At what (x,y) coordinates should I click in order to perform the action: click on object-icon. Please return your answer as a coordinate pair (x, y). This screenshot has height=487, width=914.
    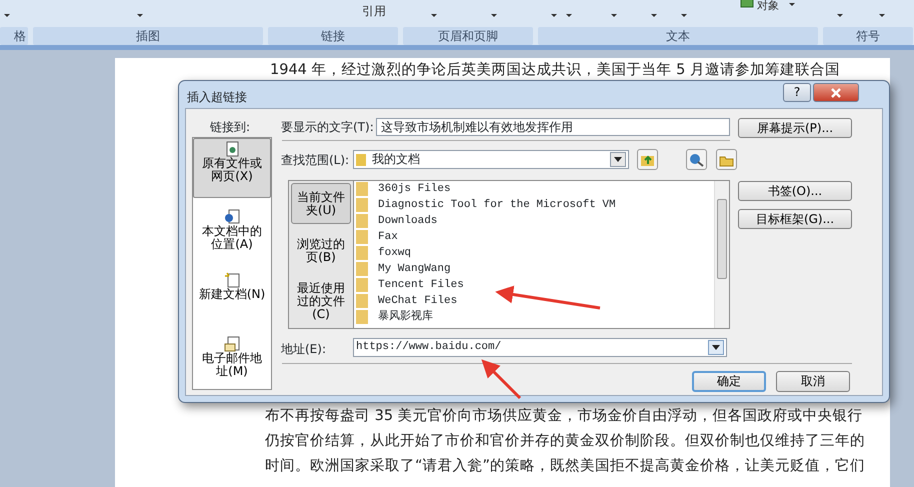
    Looking at the image, I should click on (747, 4).